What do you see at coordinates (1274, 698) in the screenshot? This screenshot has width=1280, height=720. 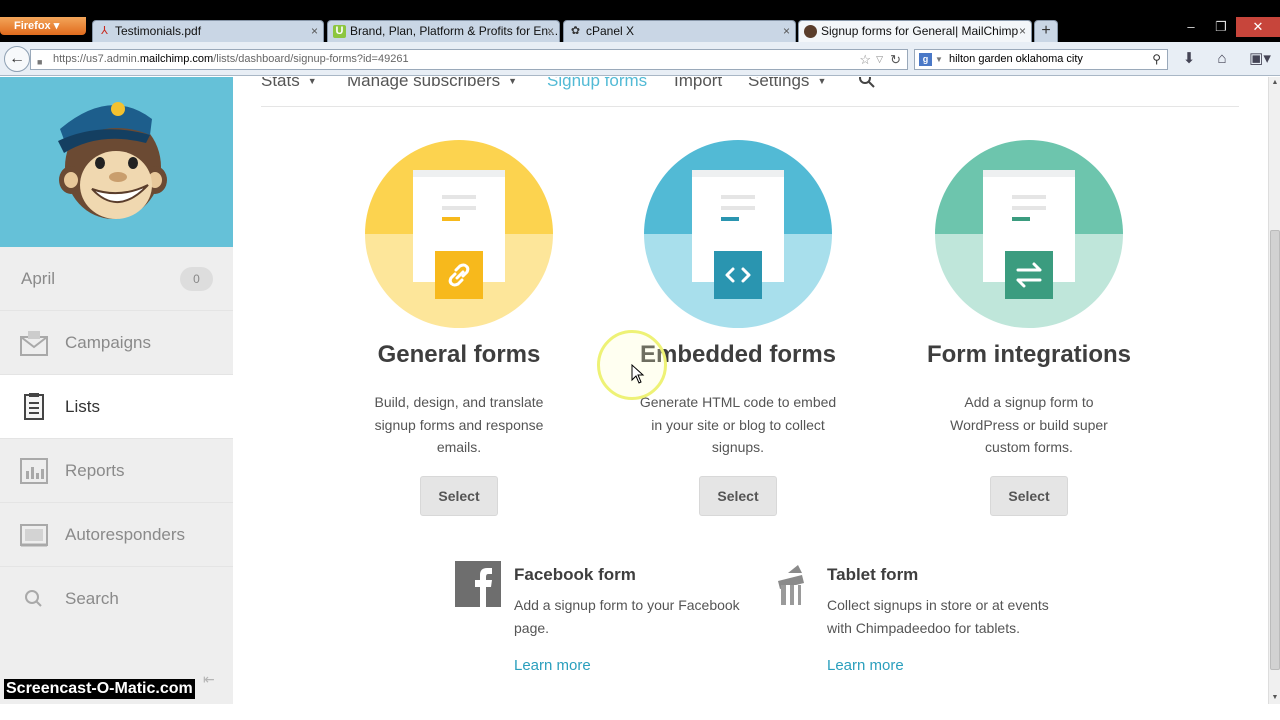 I see `scroll-down-icon: ▼` at bounding box center [1274, 698].